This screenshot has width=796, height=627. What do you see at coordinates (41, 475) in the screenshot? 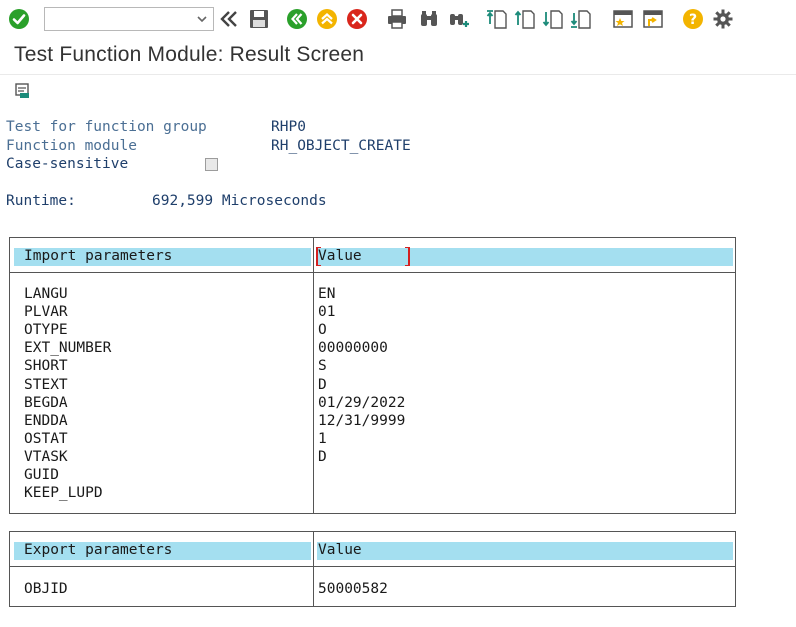
I see `import-param-name: GUID` at bounding box center [41, 475].